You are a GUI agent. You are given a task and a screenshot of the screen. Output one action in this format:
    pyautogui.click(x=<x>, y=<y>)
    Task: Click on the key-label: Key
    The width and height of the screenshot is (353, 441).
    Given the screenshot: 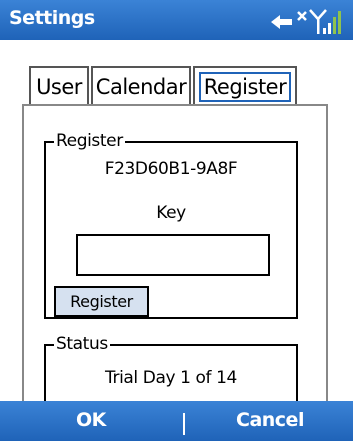 What is the action you would take?
    pyautogui.click(x=171, y=213)
    